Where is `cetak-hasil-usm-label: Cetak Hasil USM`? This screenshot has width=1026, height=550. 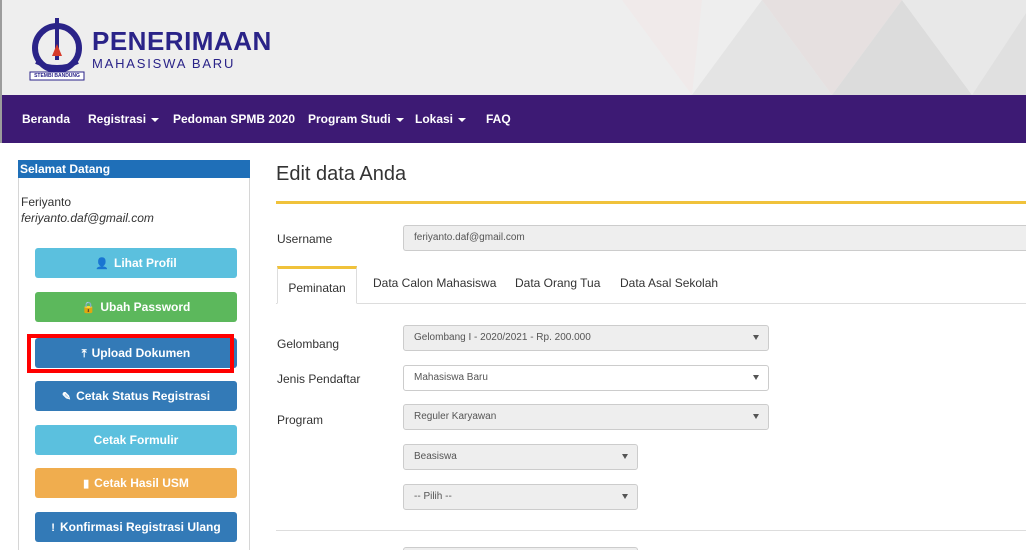
cetak-hasil-usm-label: Cetak Hasil USM is located at coordinates (141, 483).